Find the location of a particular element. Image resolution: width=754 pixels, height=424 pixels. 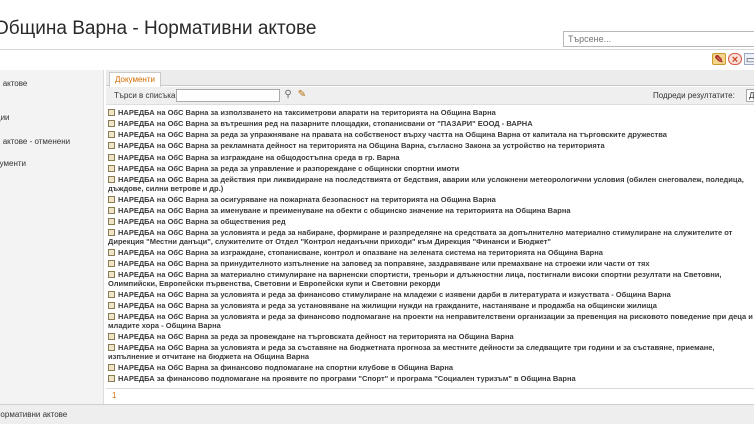

list-search-input is located at coordinates (228, 95).